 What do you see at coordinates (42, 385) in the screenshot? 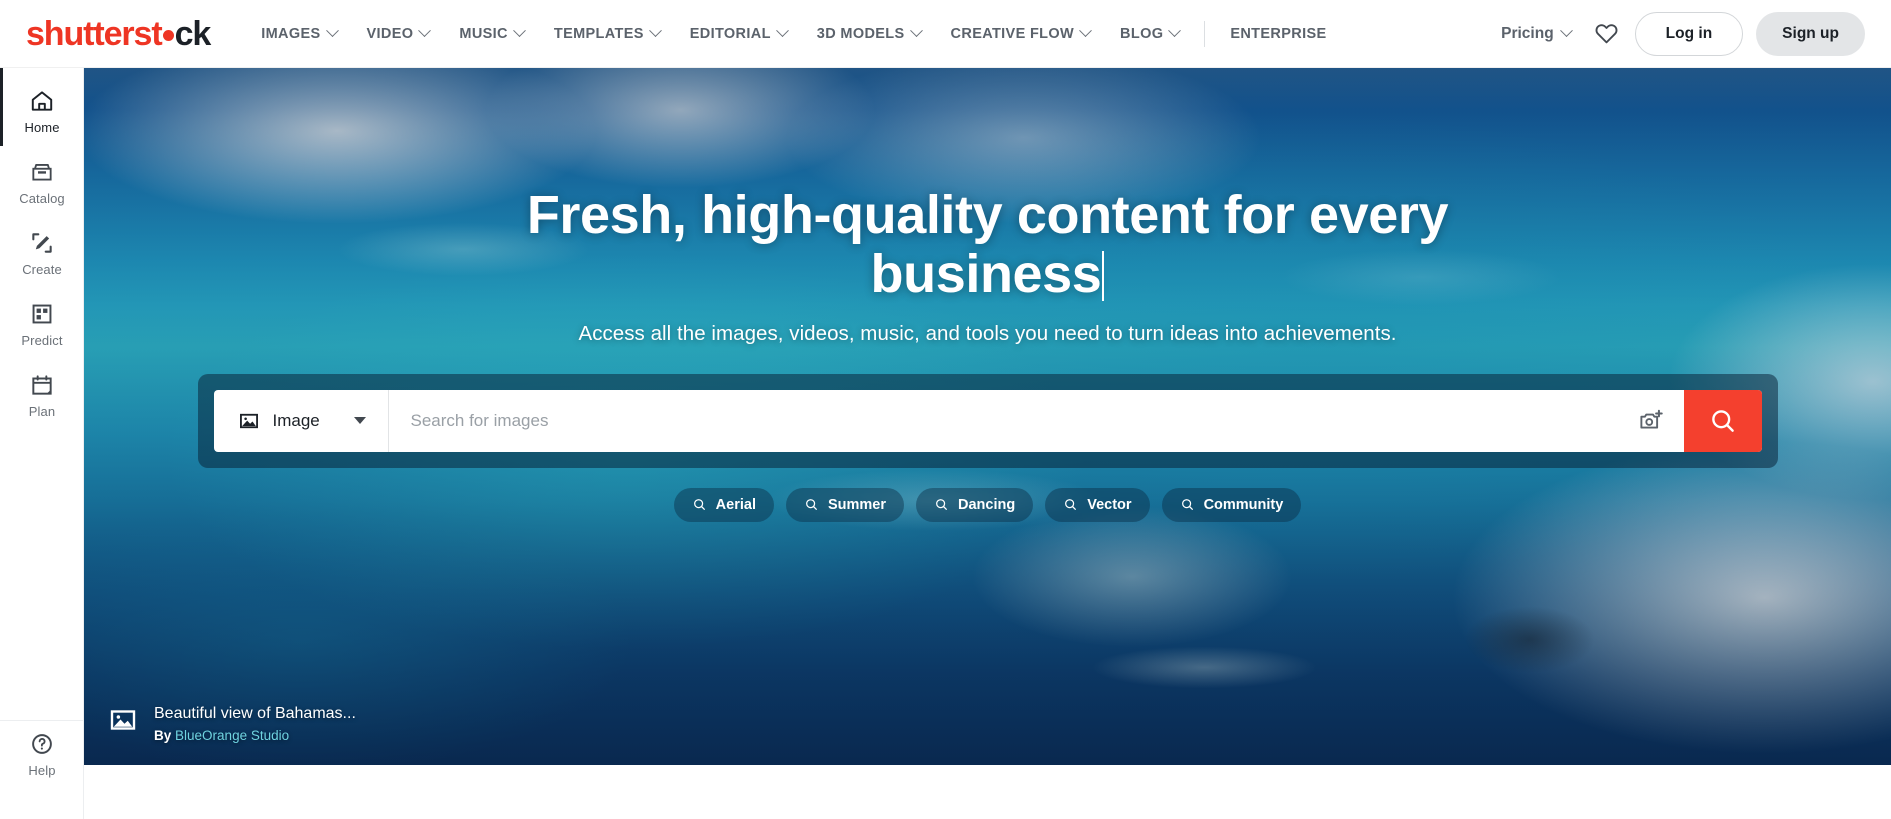
I see `plan-icon` at bounding box center [42, 385].